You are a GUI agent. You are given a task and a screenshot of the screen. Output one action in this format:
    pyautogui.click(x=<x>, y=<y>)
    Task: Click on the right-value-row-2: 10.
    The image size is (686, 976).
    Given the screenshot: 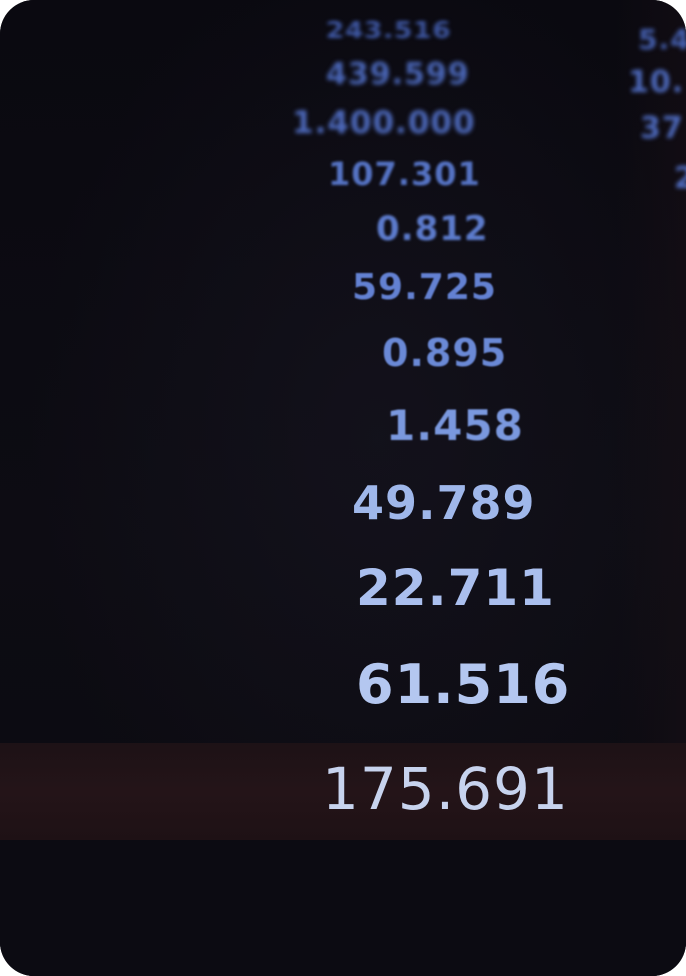 What is the action you would take?
    pyautogui.click(x=656, y=82)
    